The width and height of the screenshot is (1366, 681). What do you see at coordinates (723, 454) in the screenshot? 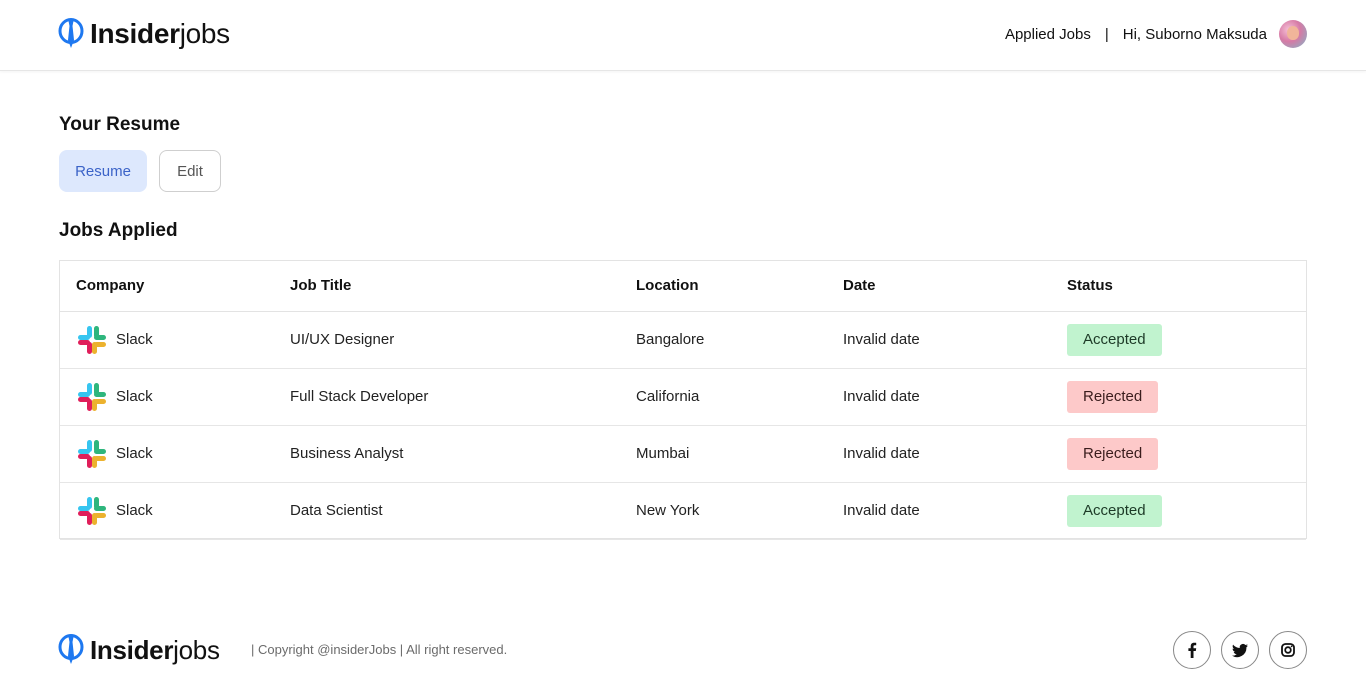
I see `location-cell: Mumbai` at bounding box center [723, 454].